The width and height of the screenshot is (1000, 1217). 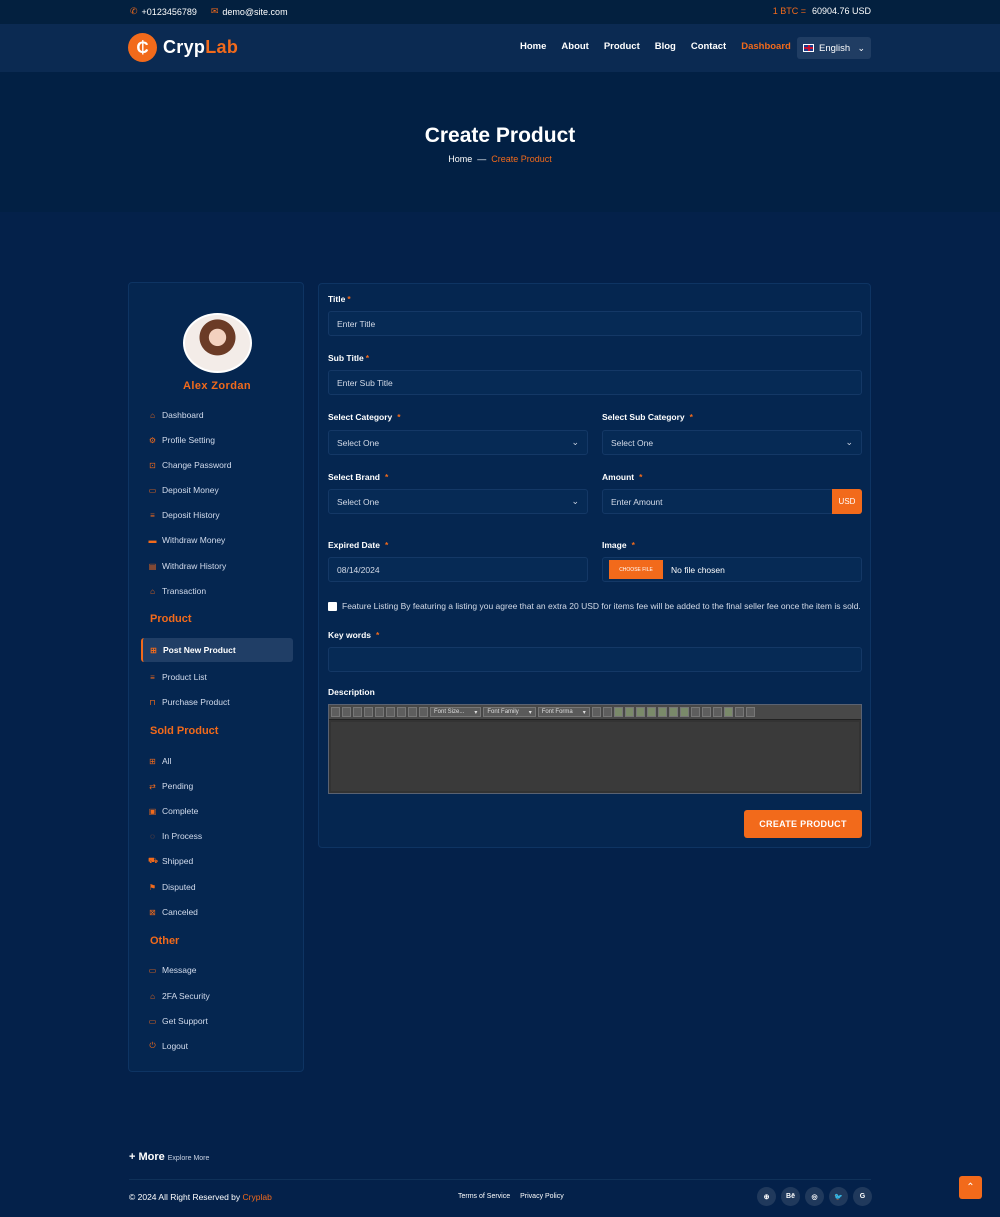 What do you see at coordinates (175, 836) in the screenshot?
I see `sidebar-item-in-process: ◌ In Process` at bounding box center [175, 836].